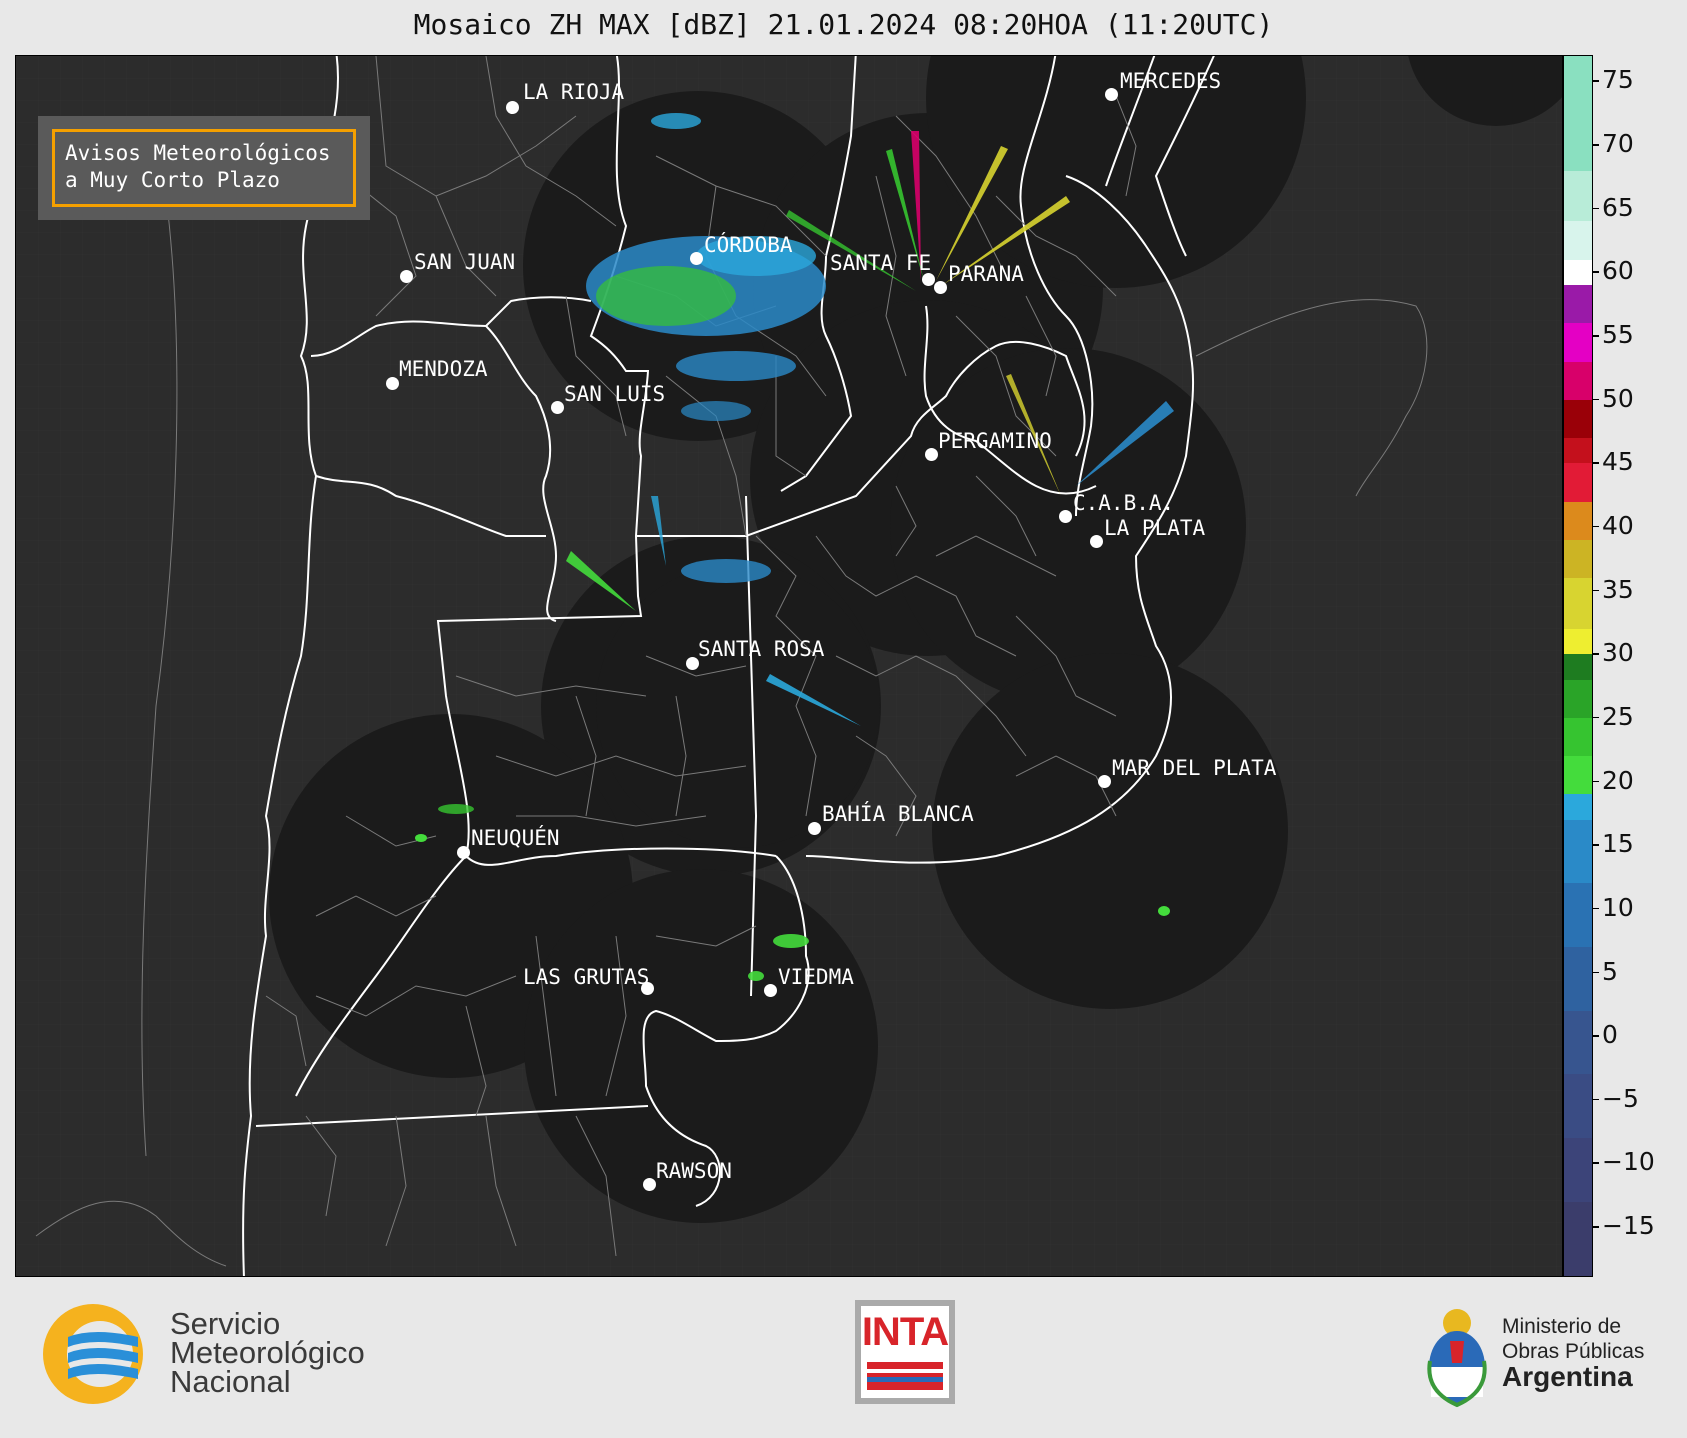  I want to click on city-label-san-luis: SAN LUIS, so click(615, 394).